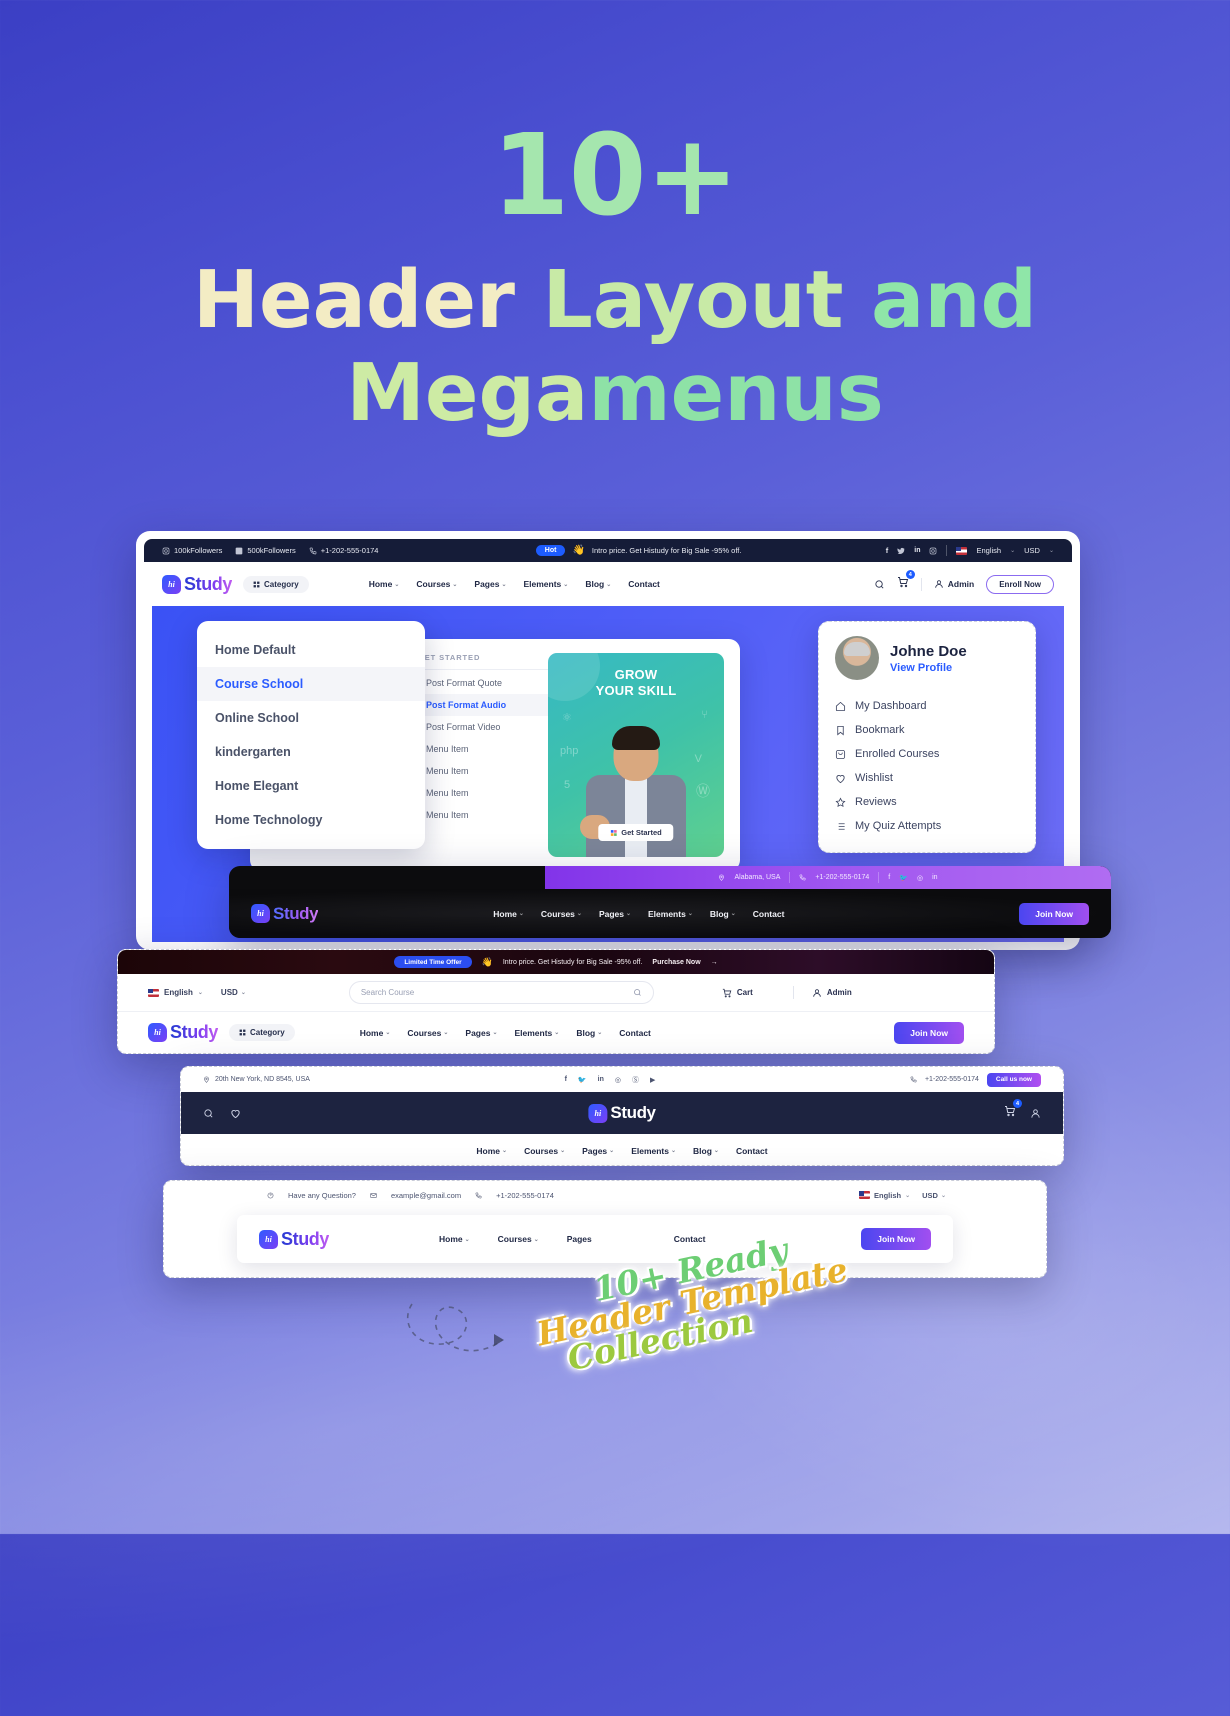  I want to click on megamenu-home-item: kindergarten, so click(311, 752).